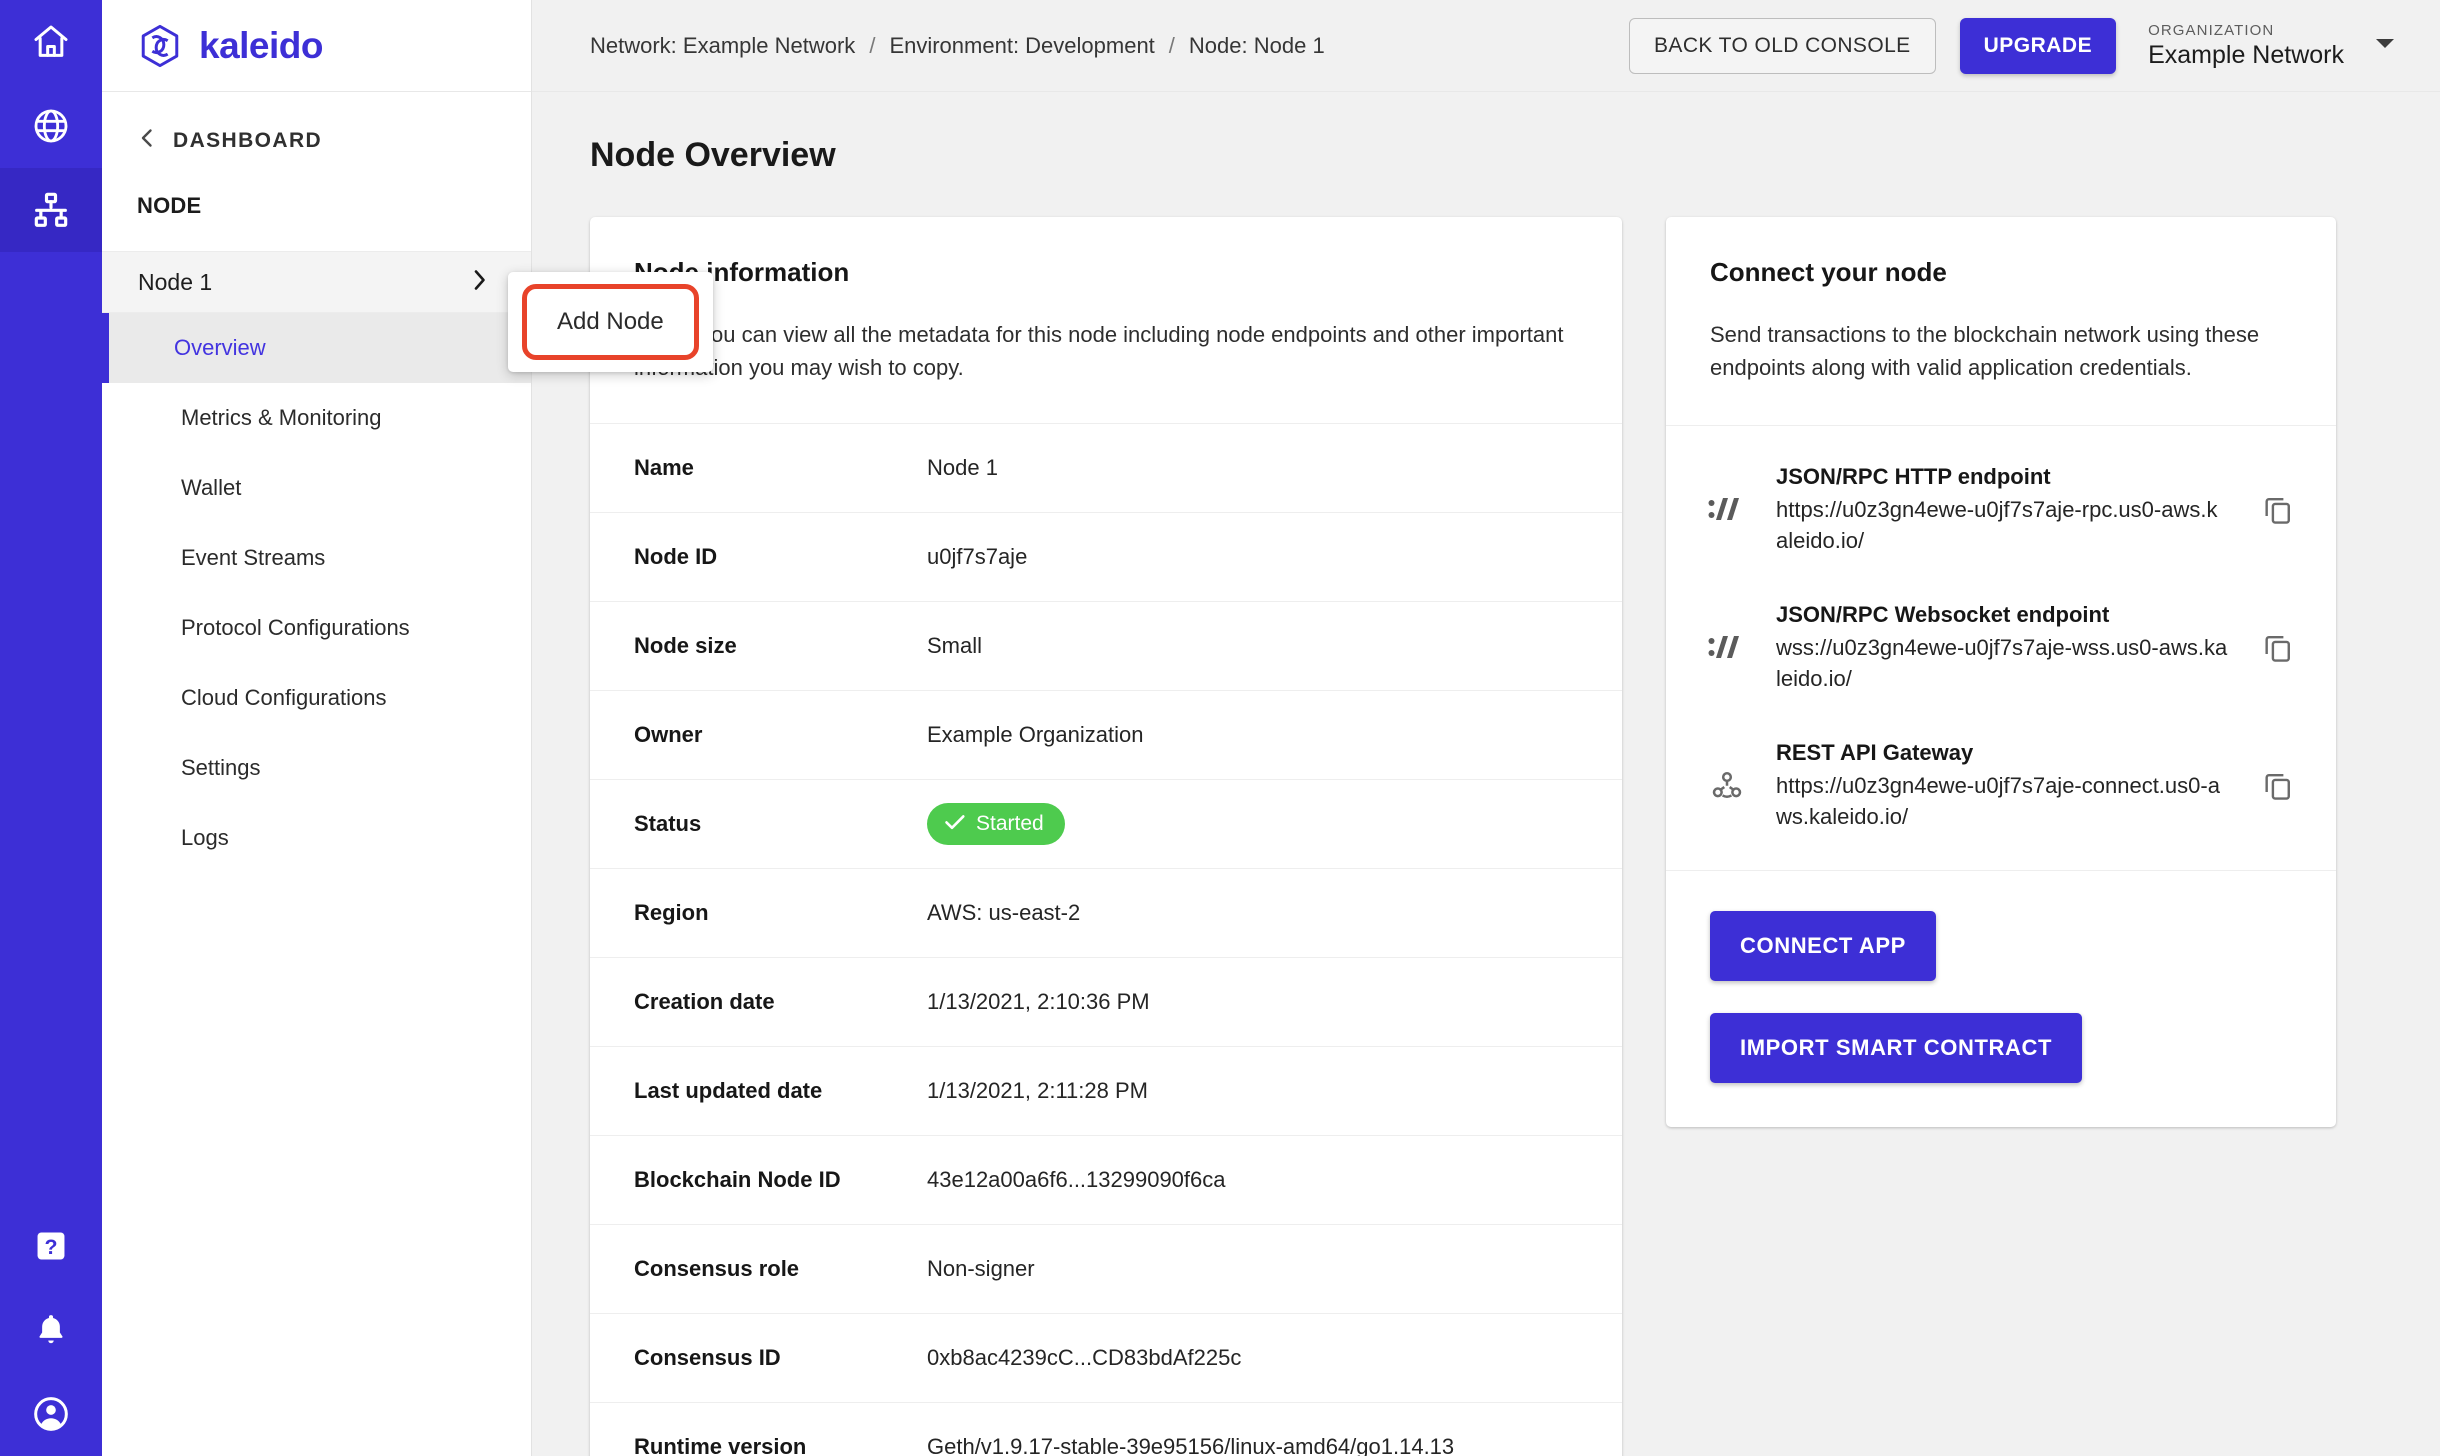 This screenshot has height=1456, width=2440. Describe the element at coordinates (707, 1357) in the screenshot. I see `row-key: Consensus ID` at that location.